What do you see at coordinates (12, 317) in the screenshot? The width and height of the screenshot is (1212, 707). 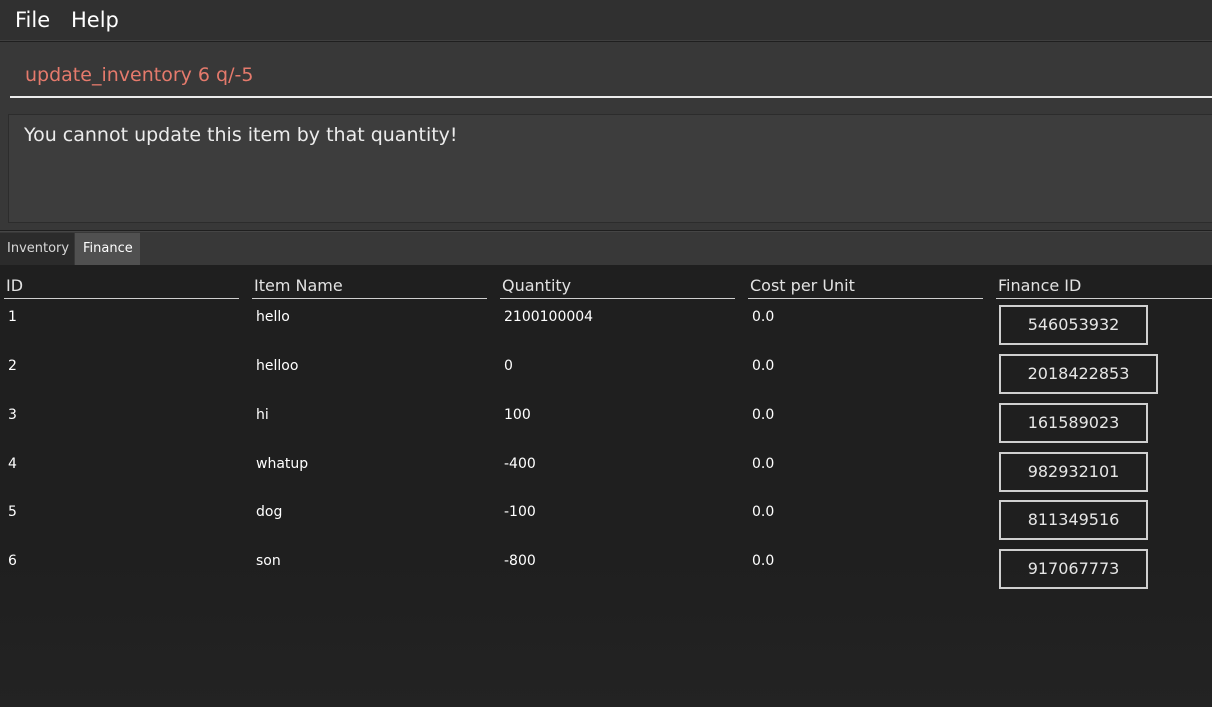 I see `cell-id: 1` at bounding box center [12, 317].